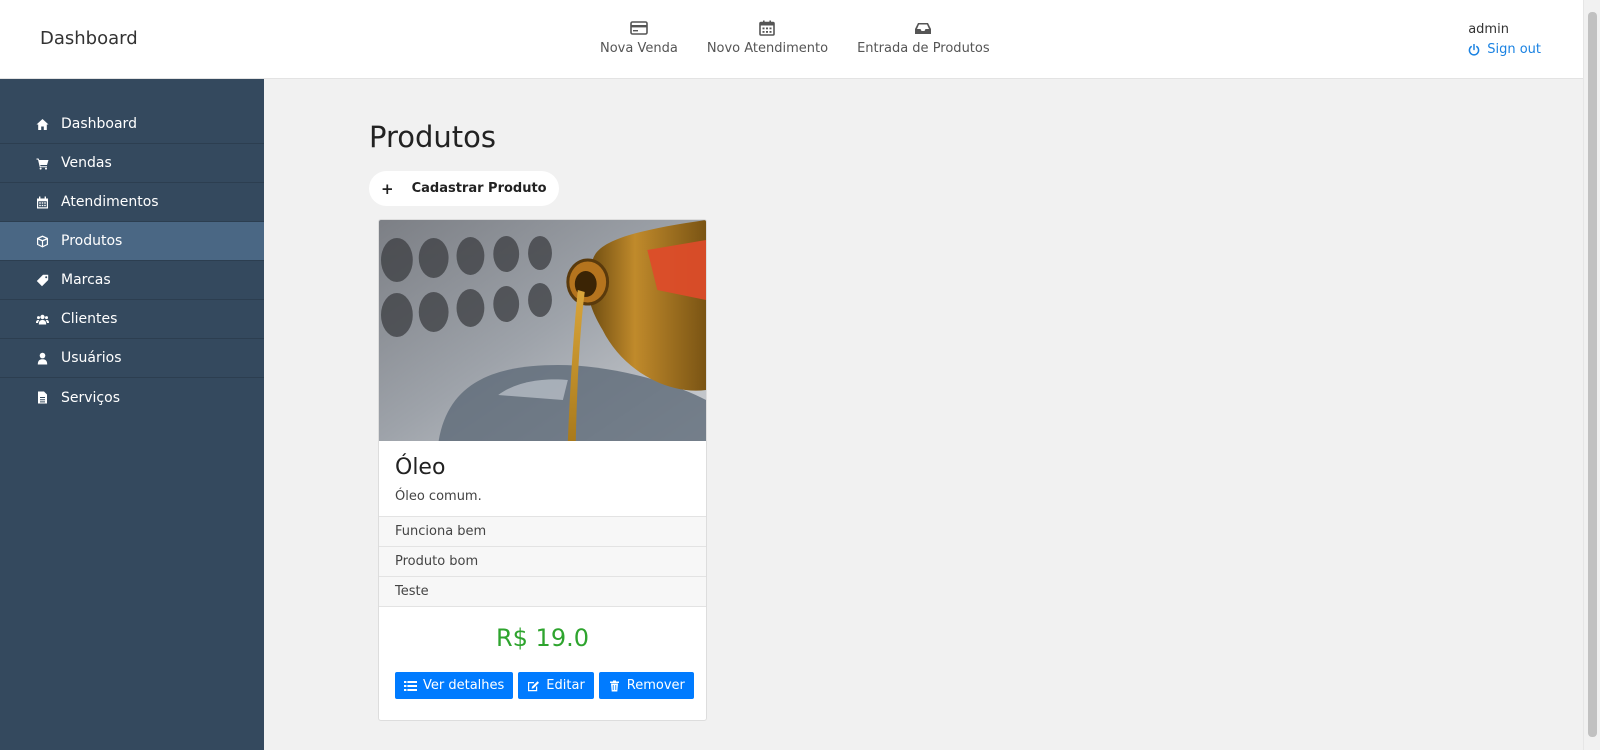 Image resolution: width=1600 pixels, height=750 pixels. What do you see at coordinates (387, 188) in the screenshot?
I see `plus-icon: +` at bounding box center [387, 188].